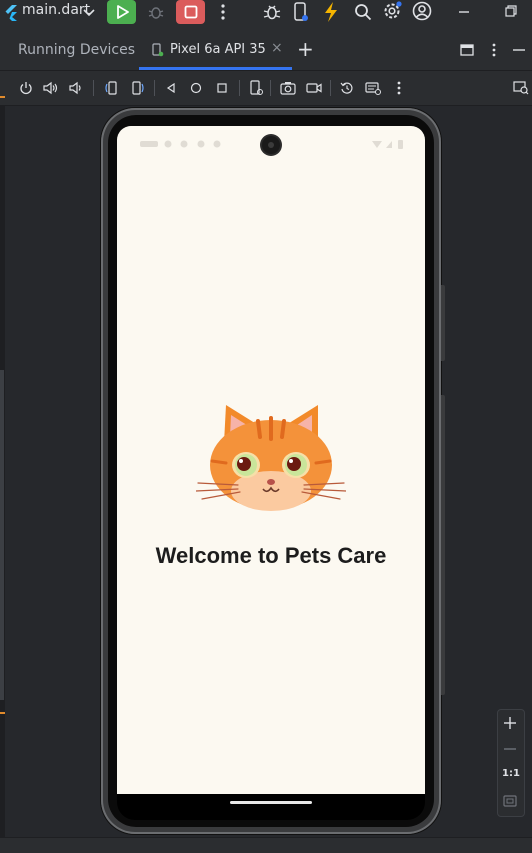 Image resolution: width=532 pixels, height=853 pixels. I want to click on screen-record-icon, so click(314, 88).